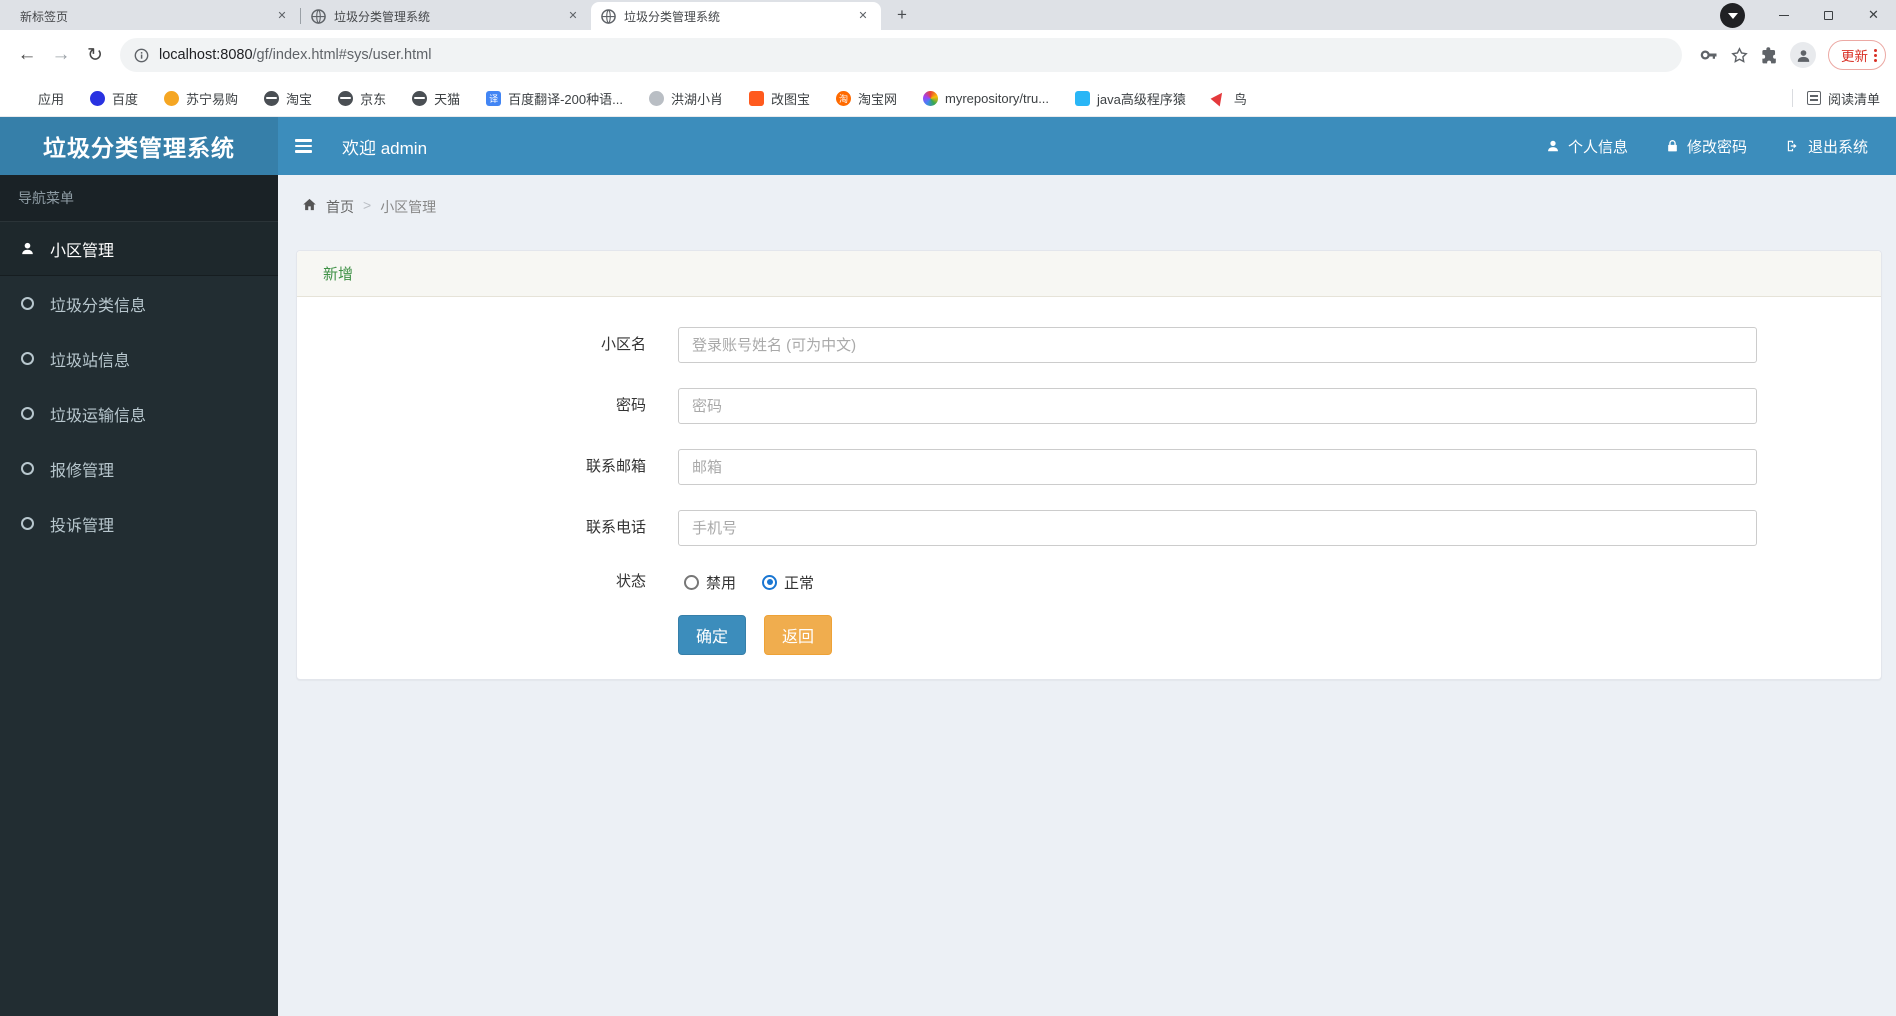  Describe the element at coordinates (288, 98) in the screenshot. I see `bookmark-taobao: 淘宝` at that location.